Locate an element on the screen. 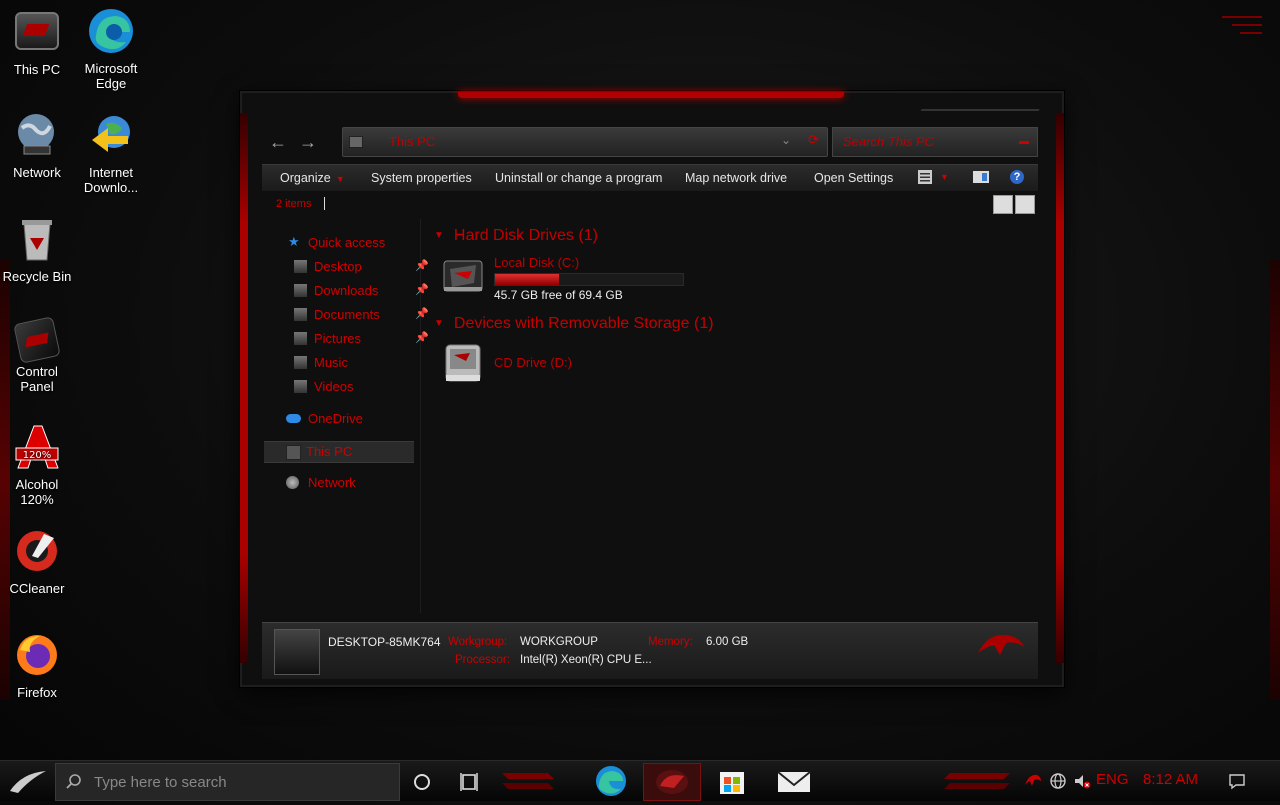 The image size is (1280, 805). organize-button: Organize ▼ is located at coordinates (312, 178).